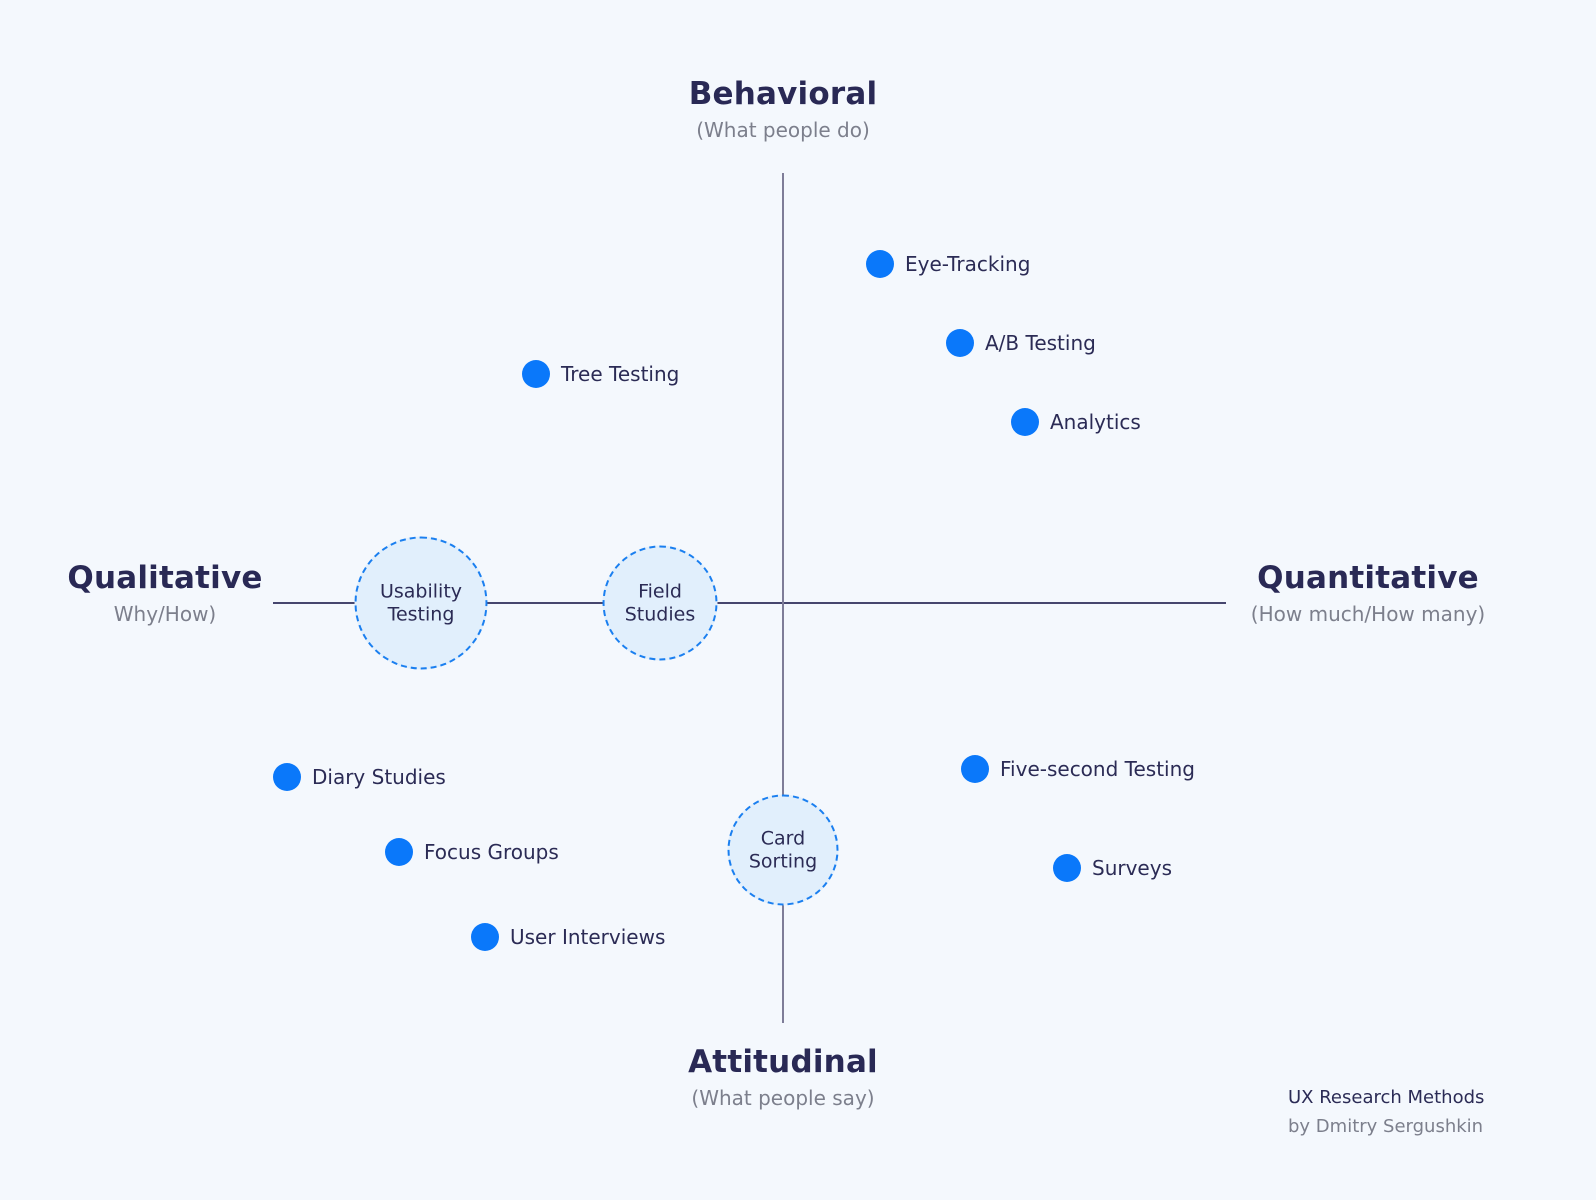 Image resolution: width=1596 pixels, height=1200 pixels. What do you see at coordinates (1368, 614) in the screenshot?
I see `axis-subtitle: (How much/How many)` at bounding box center [1368, 614].